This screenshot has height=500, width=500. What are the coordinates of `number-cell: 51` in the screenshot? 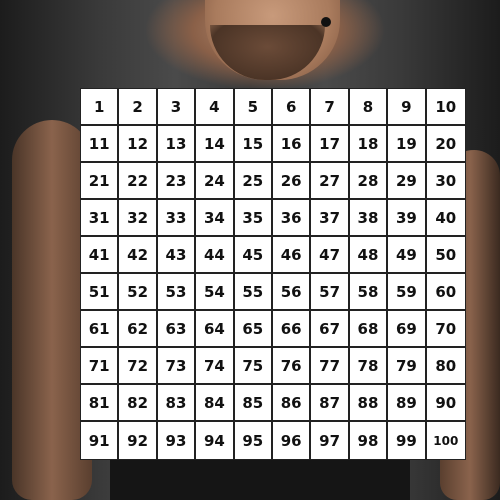 It's located at (100, 292).